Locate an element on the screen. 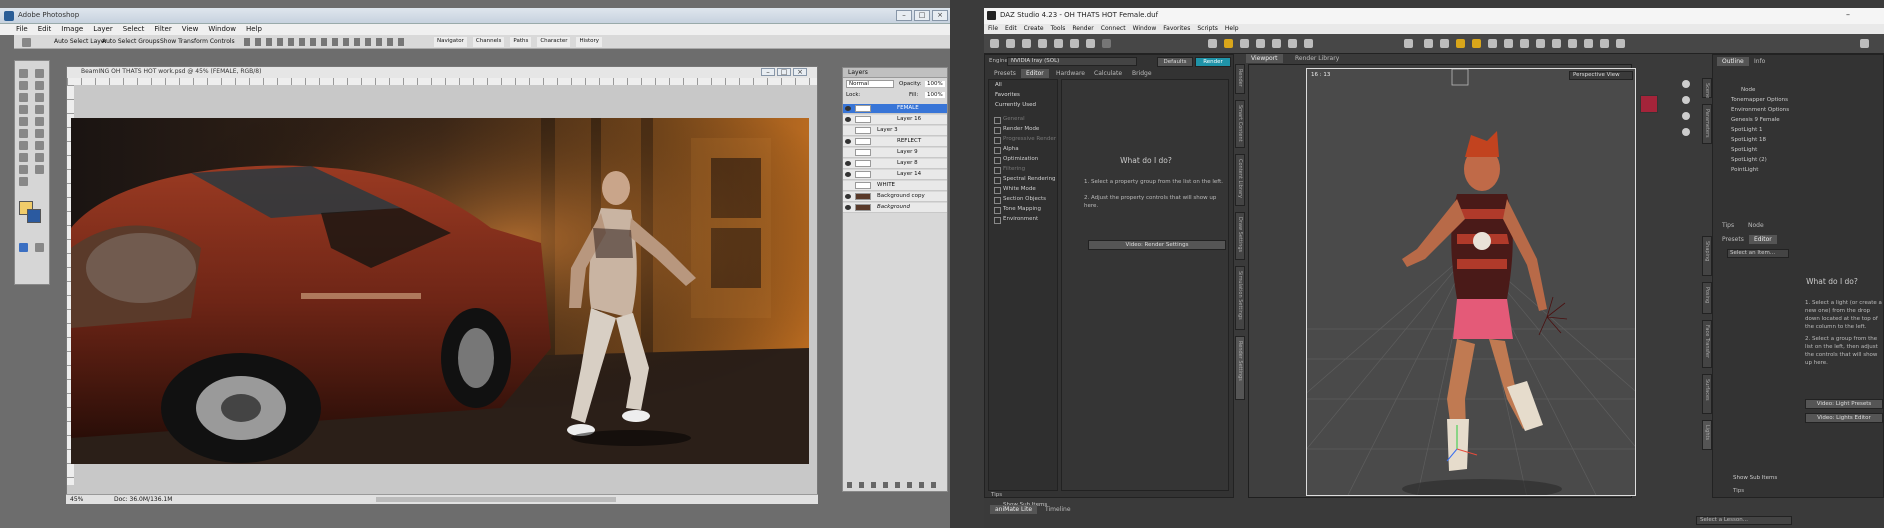 The height and width of the screenshot is (528, 1884). tab-navigator: Navigator is located at coordinates (450, 42).